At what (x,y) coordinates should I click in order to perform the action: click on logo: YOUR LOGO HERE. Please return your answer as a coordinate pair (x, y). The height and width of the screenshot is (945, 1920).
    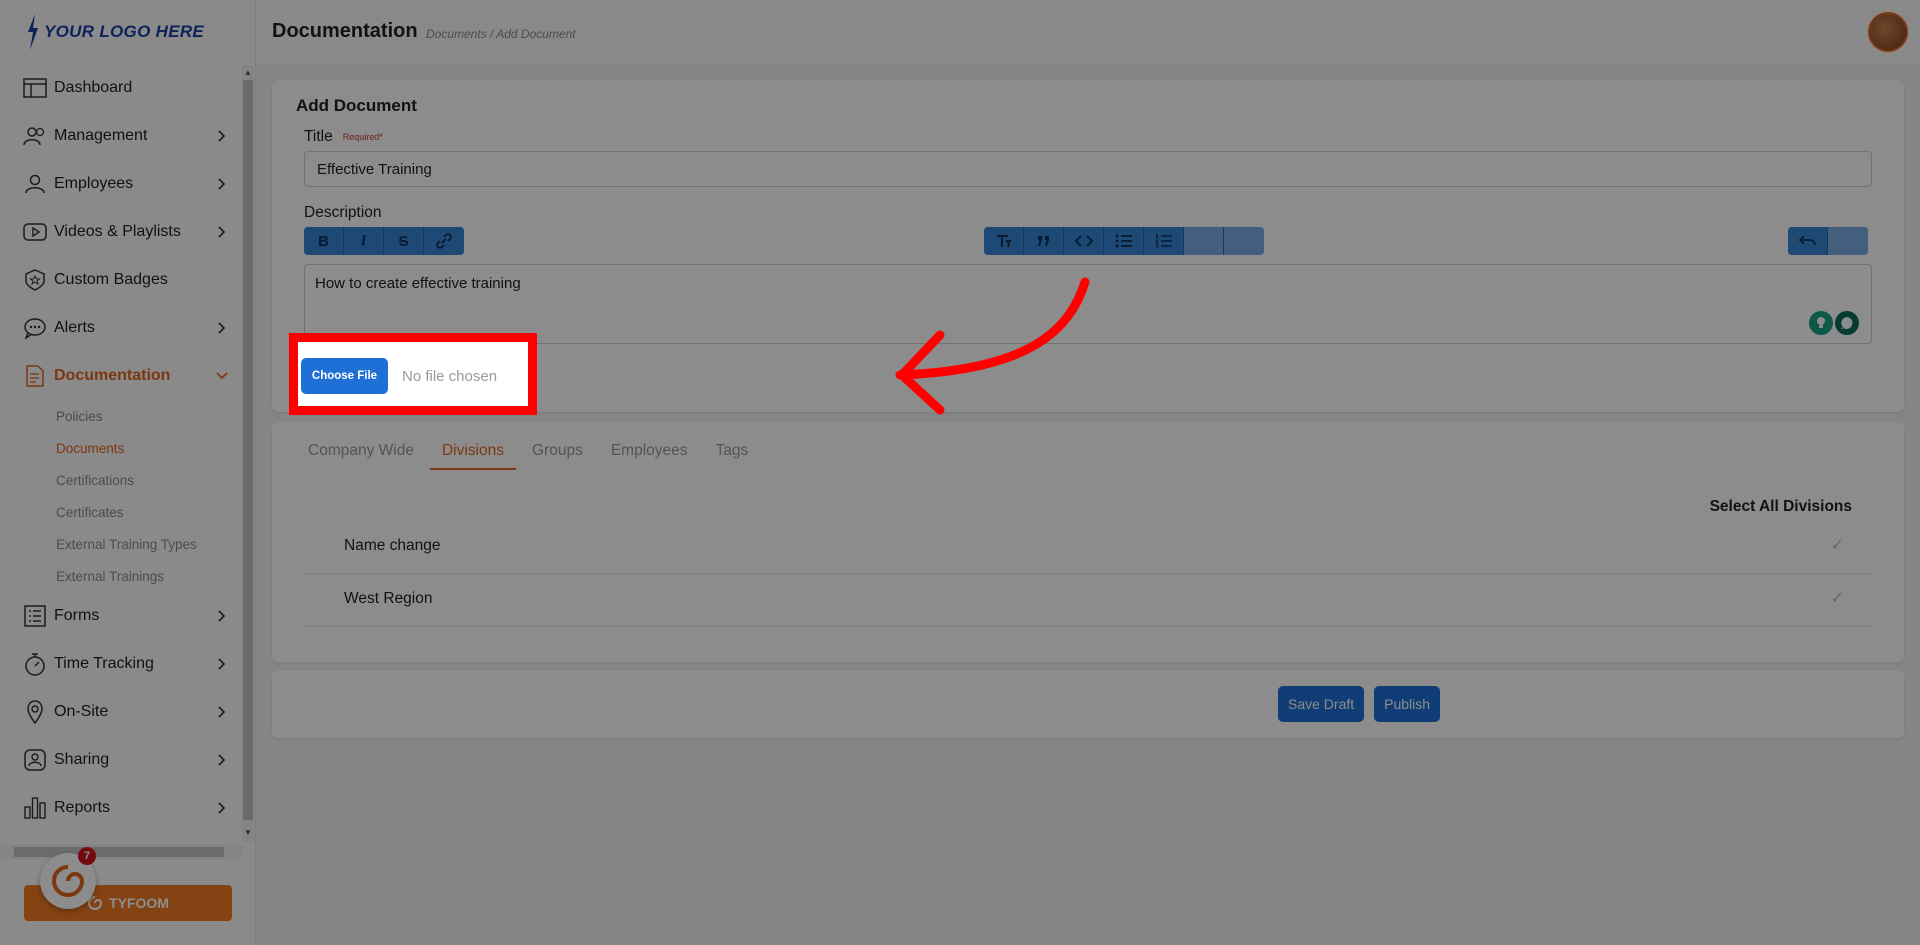
    Looking at the image, I should click on (115, 32).